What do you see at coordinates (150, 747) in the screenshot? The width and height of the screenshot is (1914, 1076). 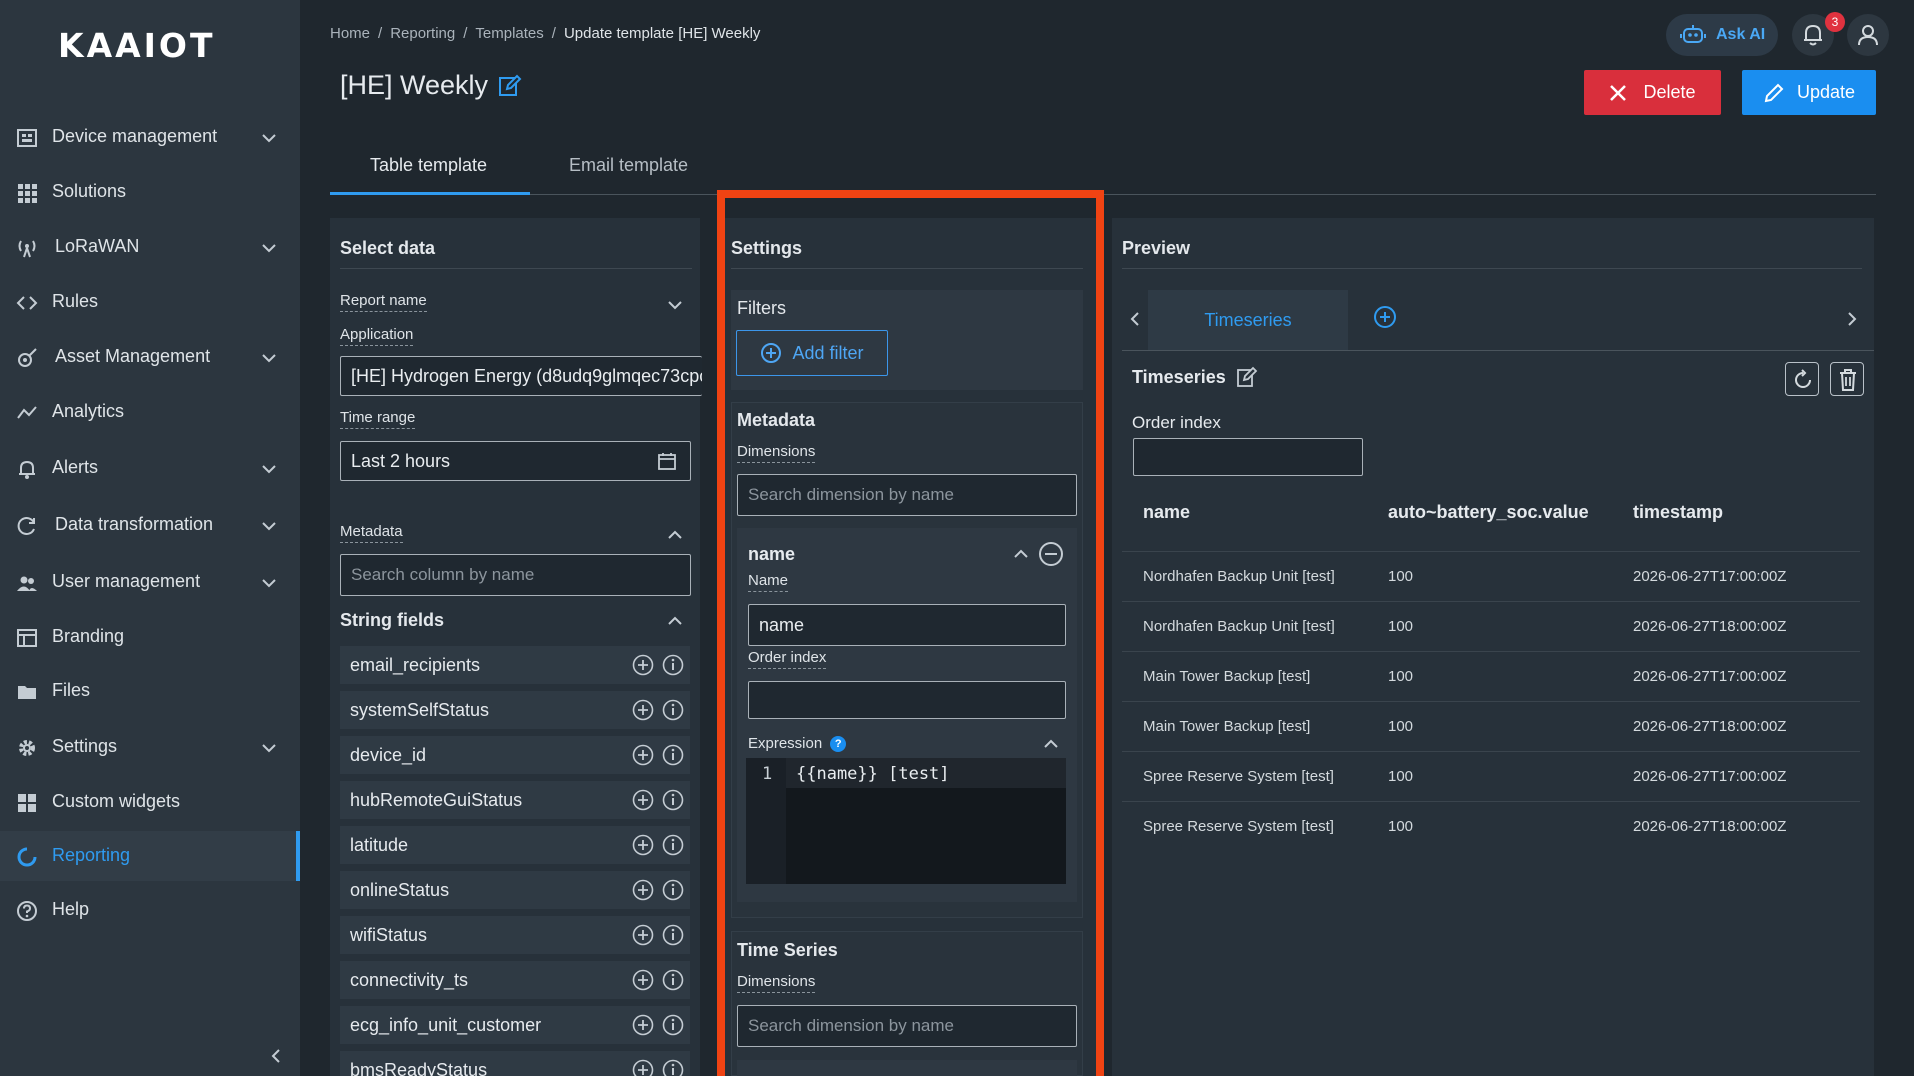 I see `sidebar-item-settings: Settings` at bounding box center [150, 747].